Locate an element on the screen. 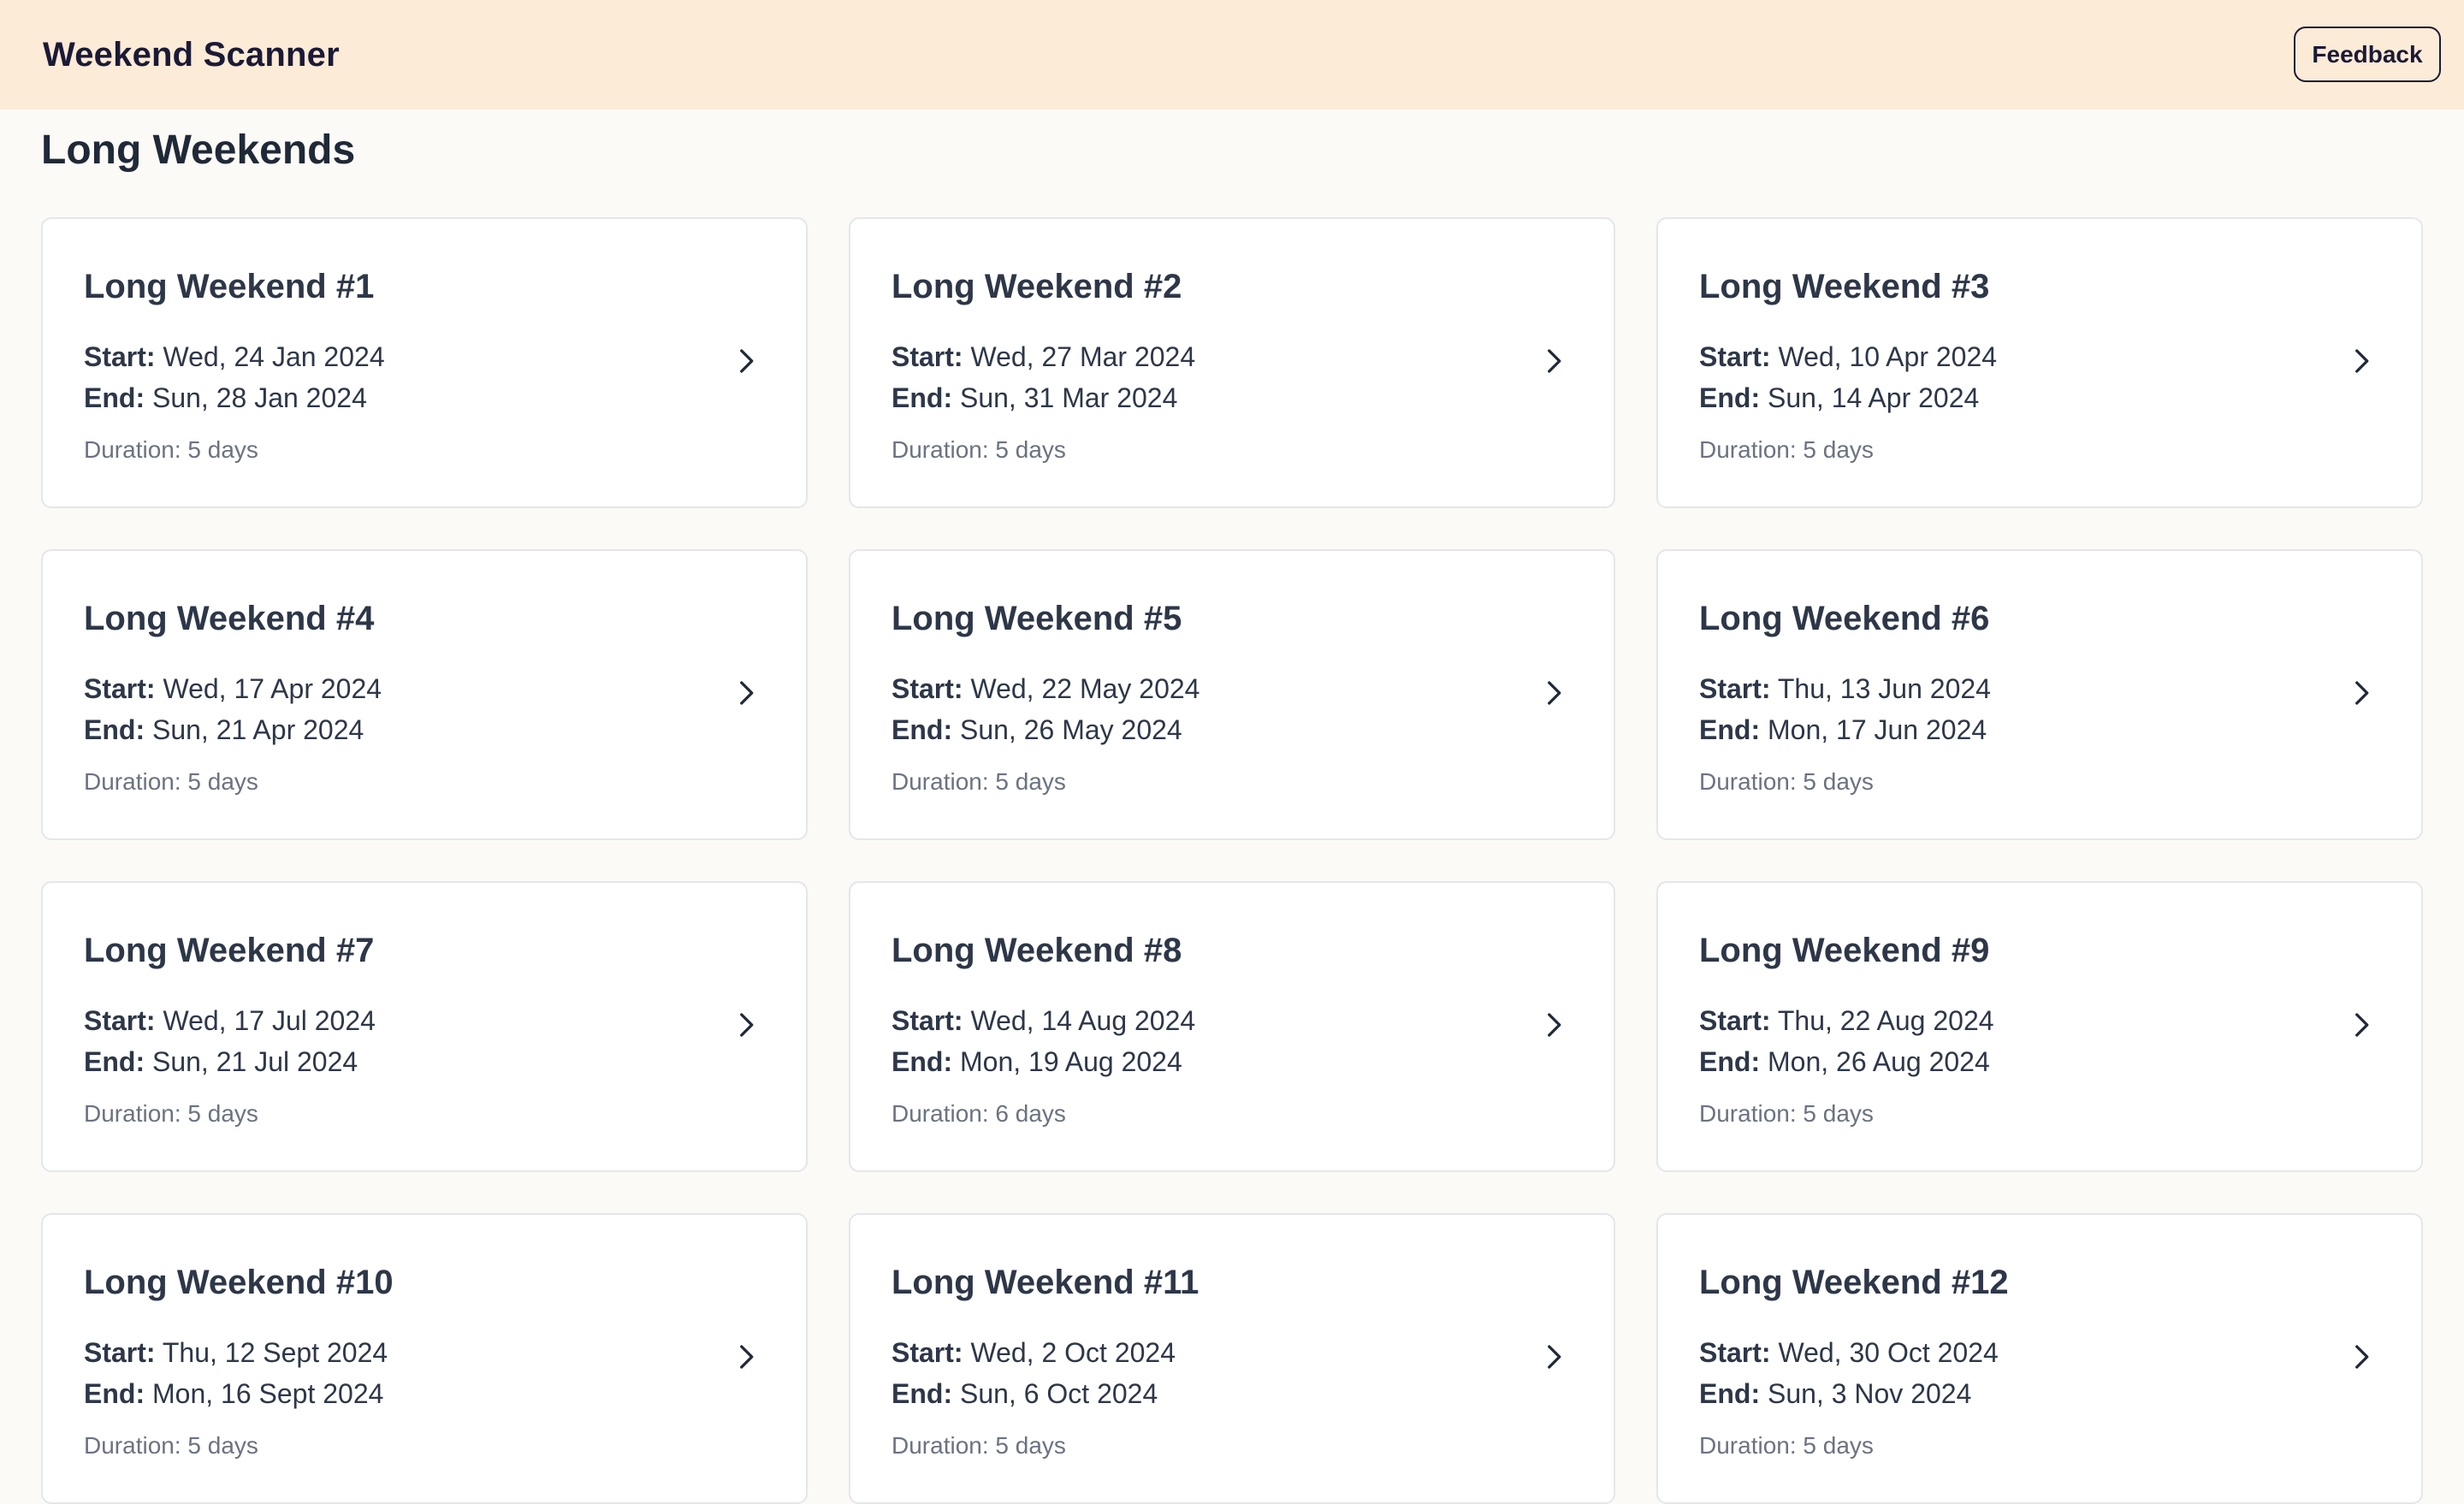 The width and height of the screenshot is (2464, 1504). start-value: Wed, 17 Apr 2024 is located at coordinates (272, 689).